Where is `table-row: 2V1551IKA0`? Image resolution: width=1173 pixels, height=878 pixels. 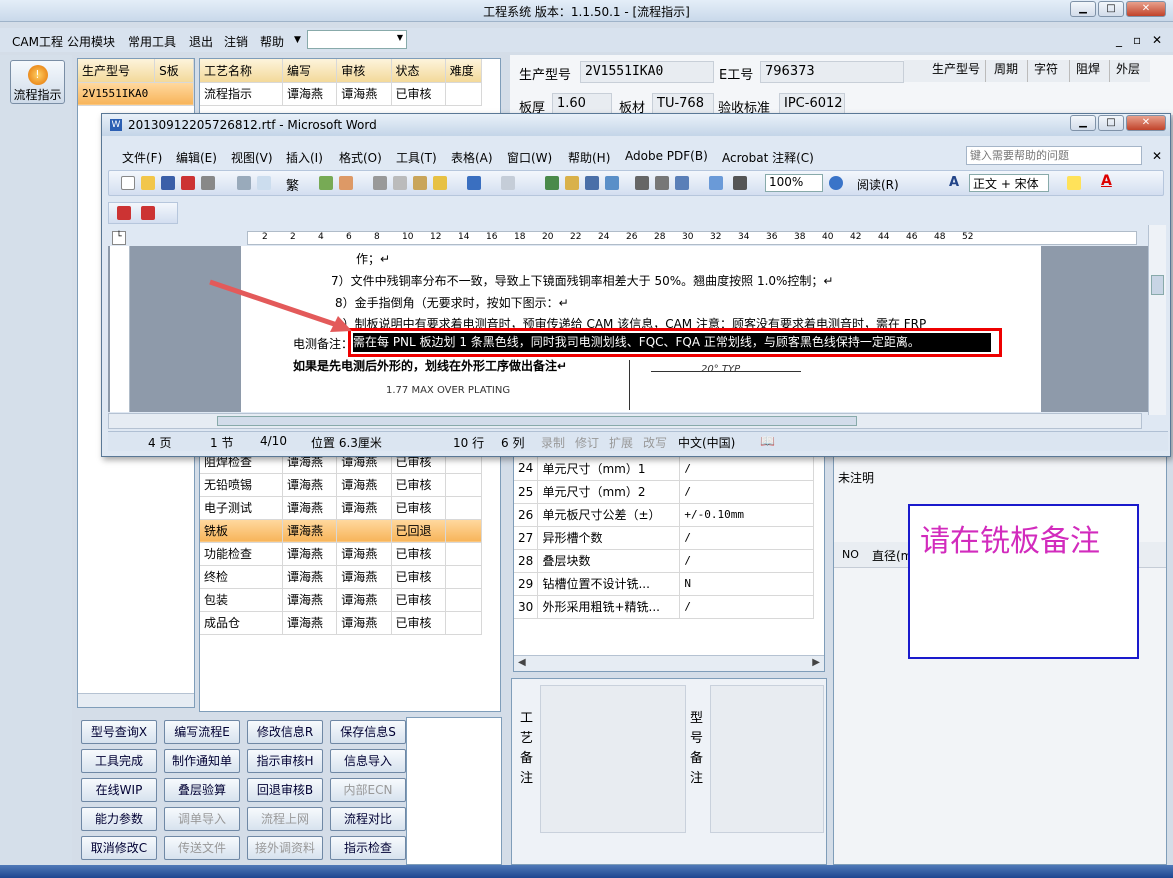
table-row: 2V1551IKA0 is located at coordinates (136, 94).